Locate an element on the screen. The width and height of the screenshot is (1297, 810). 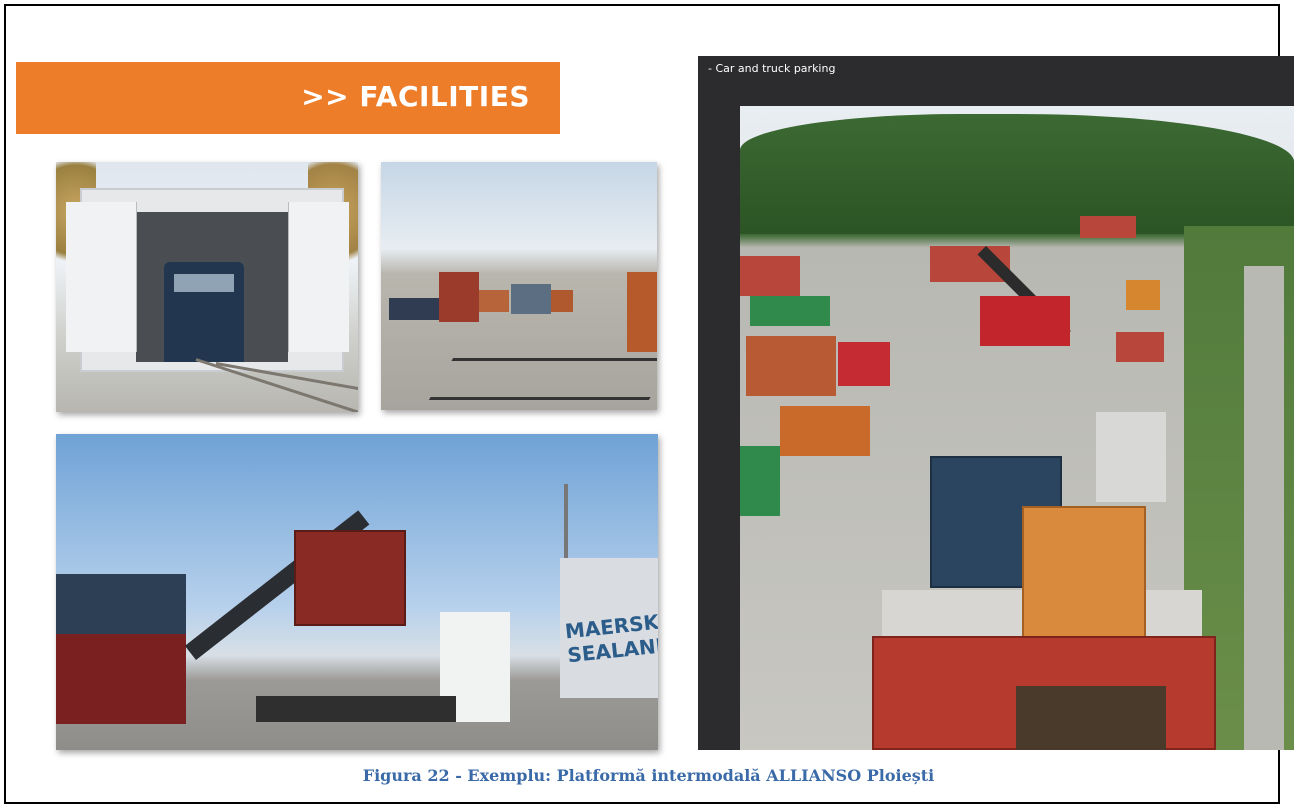
container-logo-text: MAERSK SEALAND is located at coordinates (610, 638).